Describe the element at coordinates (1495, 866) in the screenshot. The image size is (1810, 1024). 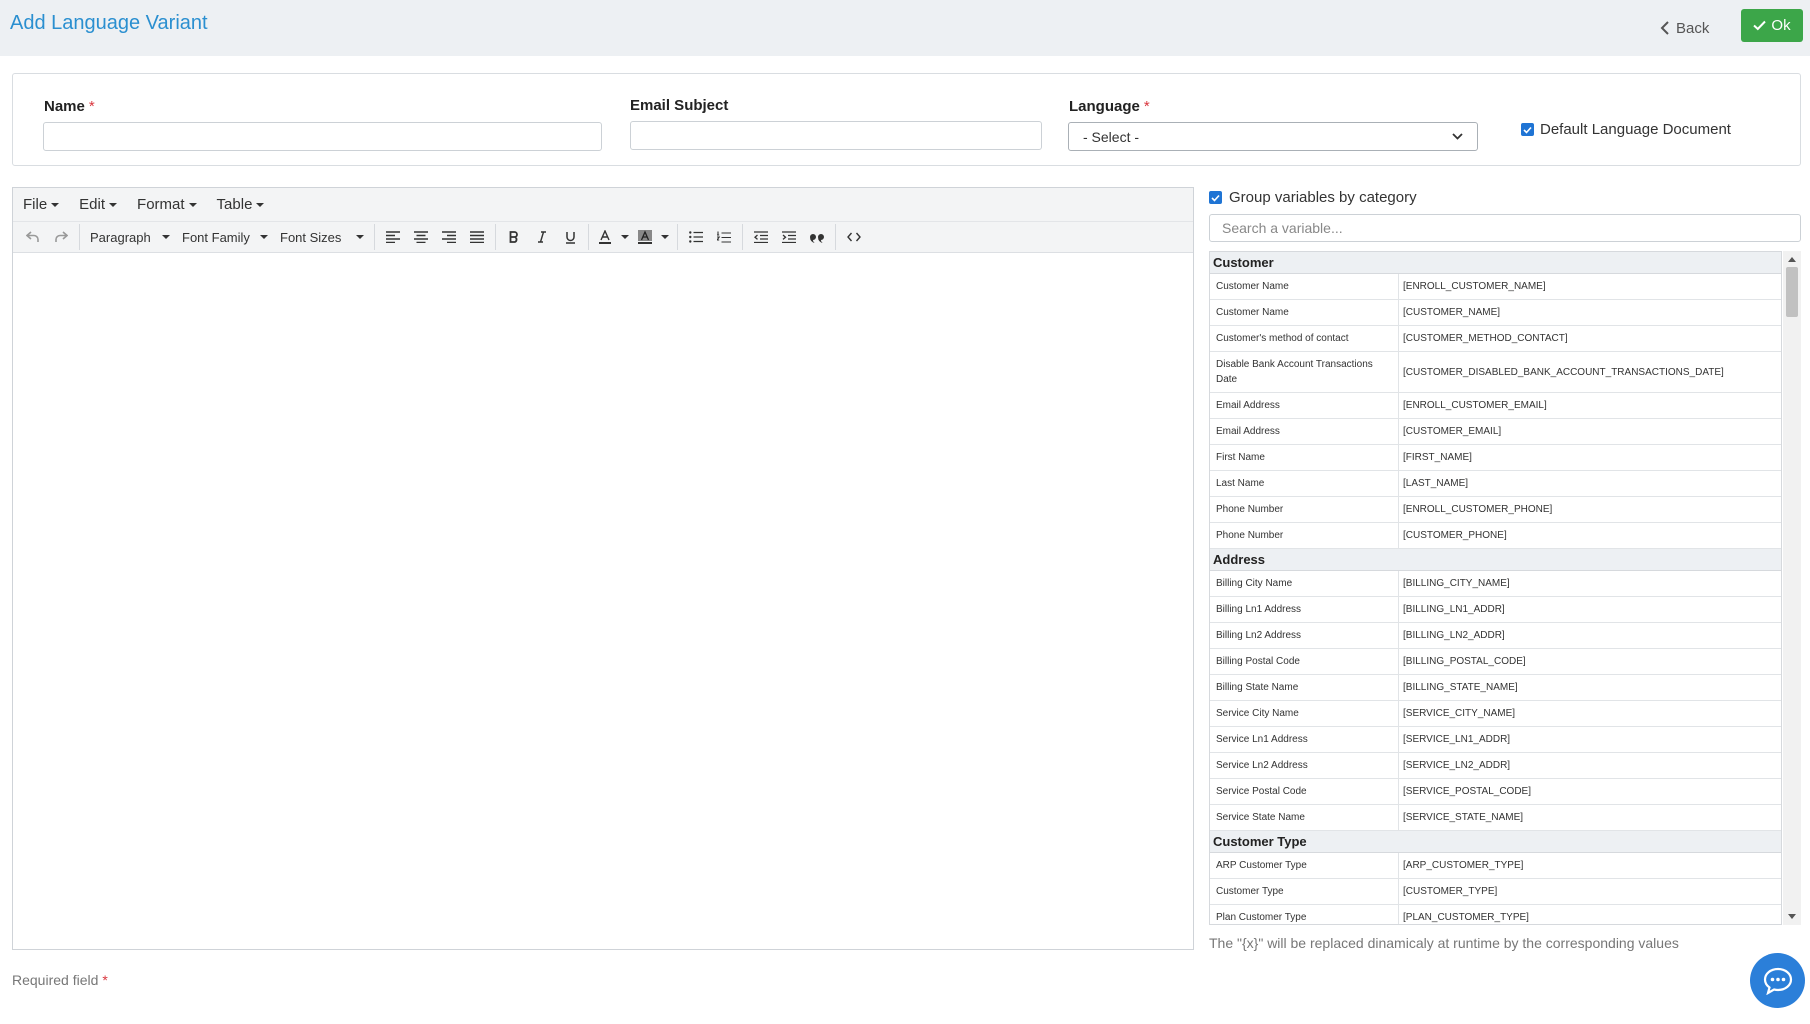
I see `variable-row: ARP Customer Type [ARP_CUSTOMER_TYPE]` at that location.